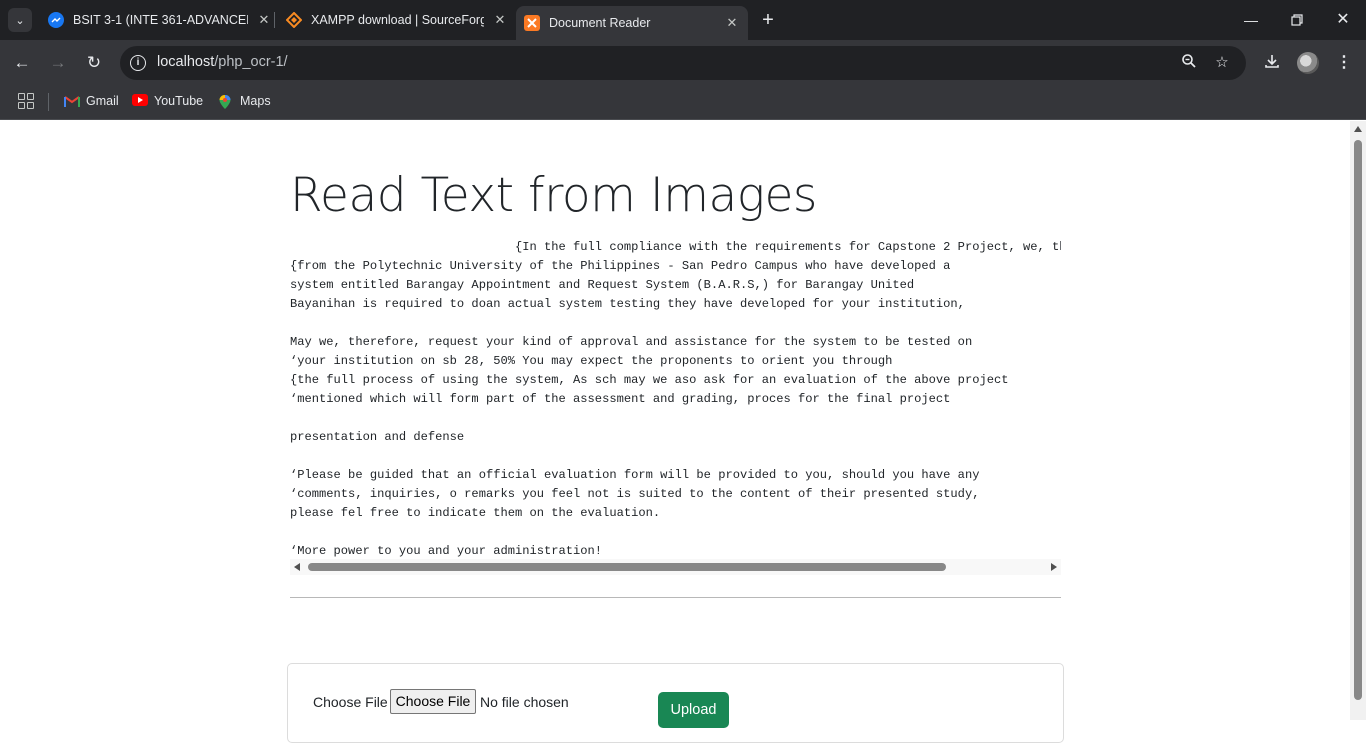 The image size is (1366, 743). I want to click on tab-document-reader: Document Reader ✕, so click(632, 23).